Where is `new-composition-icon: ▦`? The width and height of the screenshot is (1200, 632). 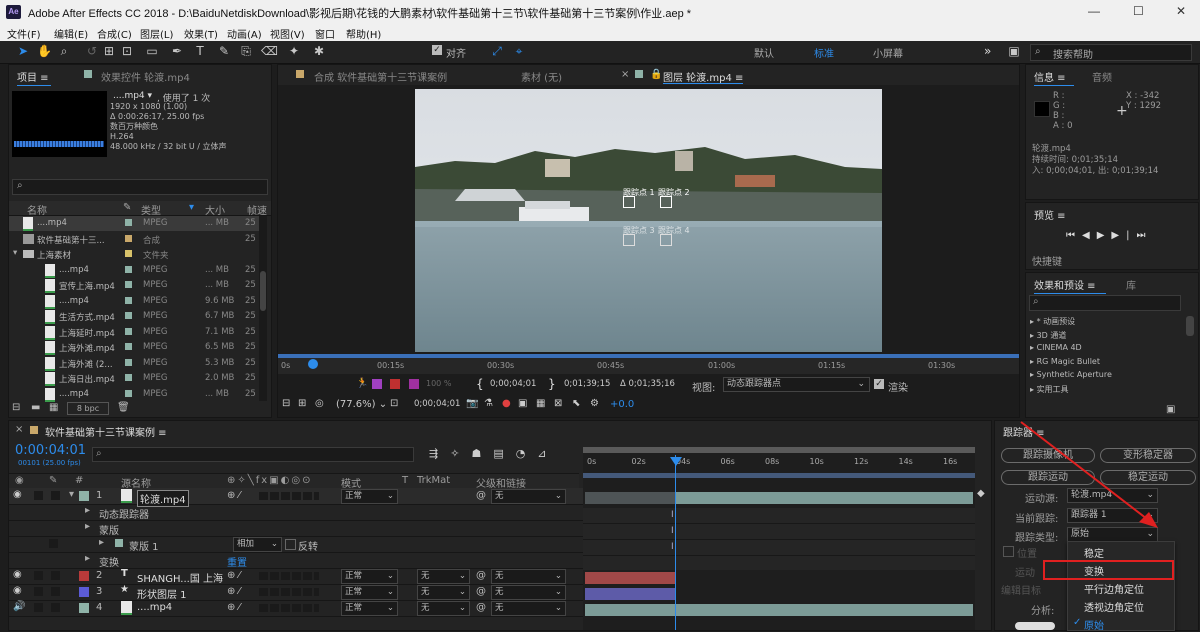 new-composition-icon: ▦ is located at coordinates (53, 407).